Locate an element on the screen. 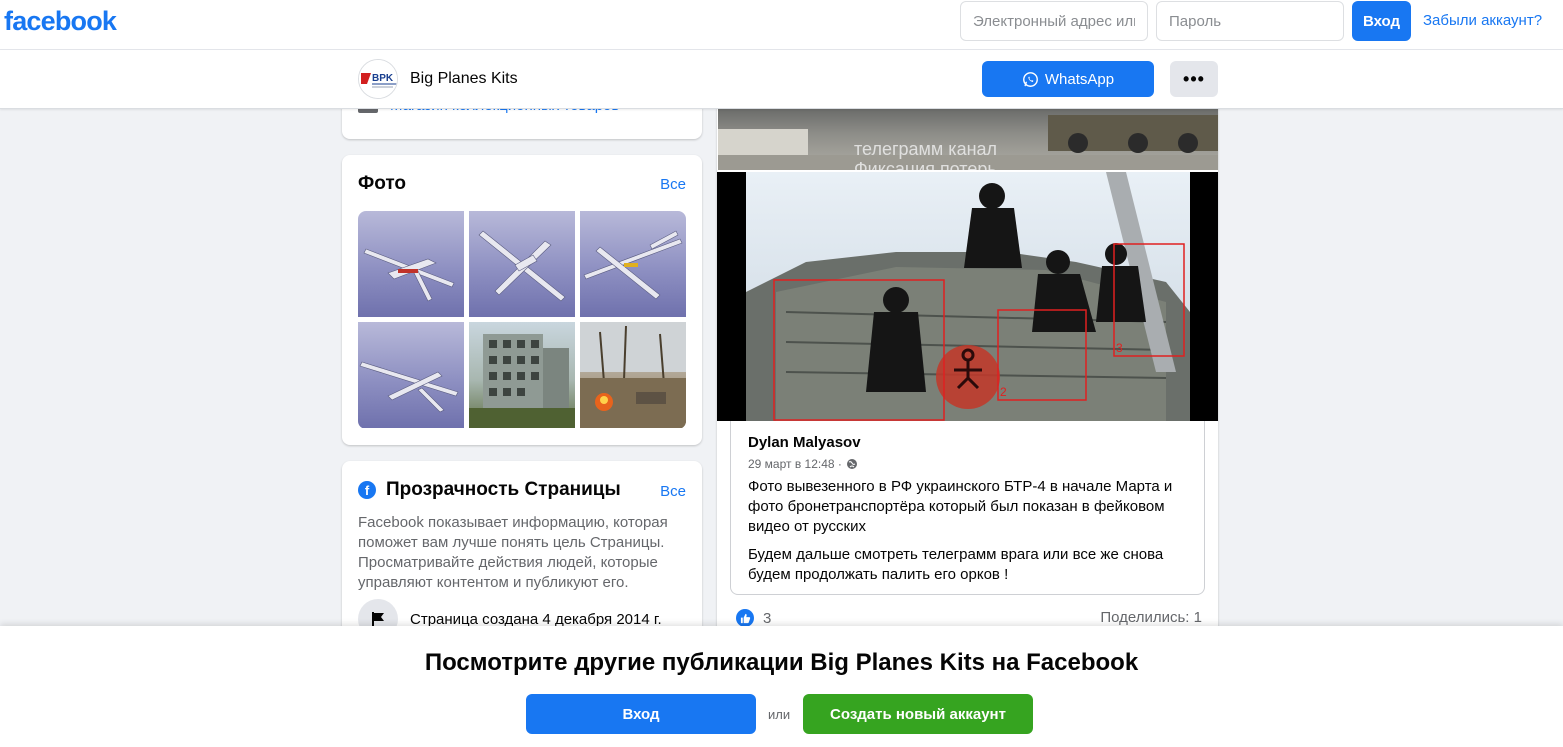 Image resolution: width=1563 pixels, height=747 pixels. reactions-row: 3 is located at coordinates (753, 618).